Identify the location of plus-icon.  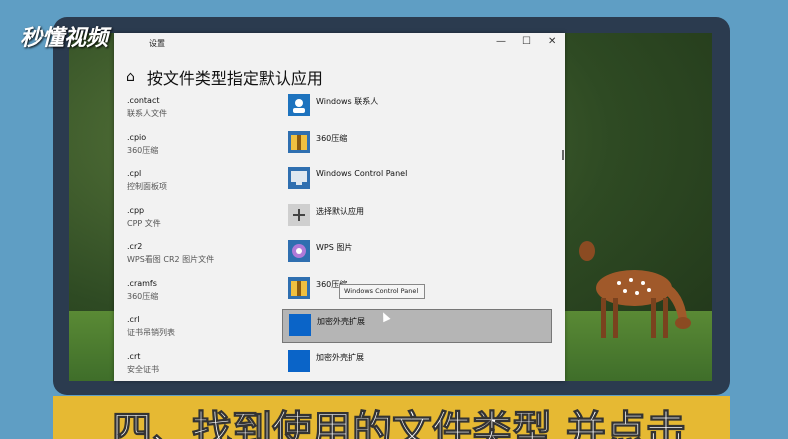
(299, 214).